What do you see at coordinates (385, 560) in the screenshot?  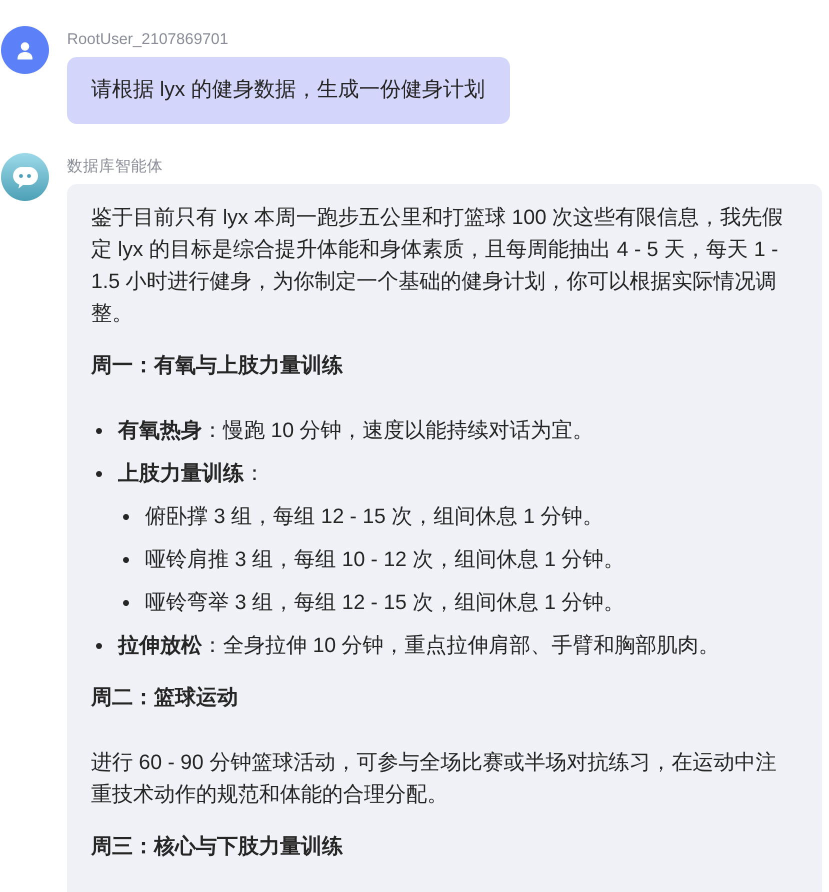 I see `list-item-text: 哑铃肩推 3 组，每组 10 - 12 次，组间休息 1 分钟。` at bounding box center [385, 560].